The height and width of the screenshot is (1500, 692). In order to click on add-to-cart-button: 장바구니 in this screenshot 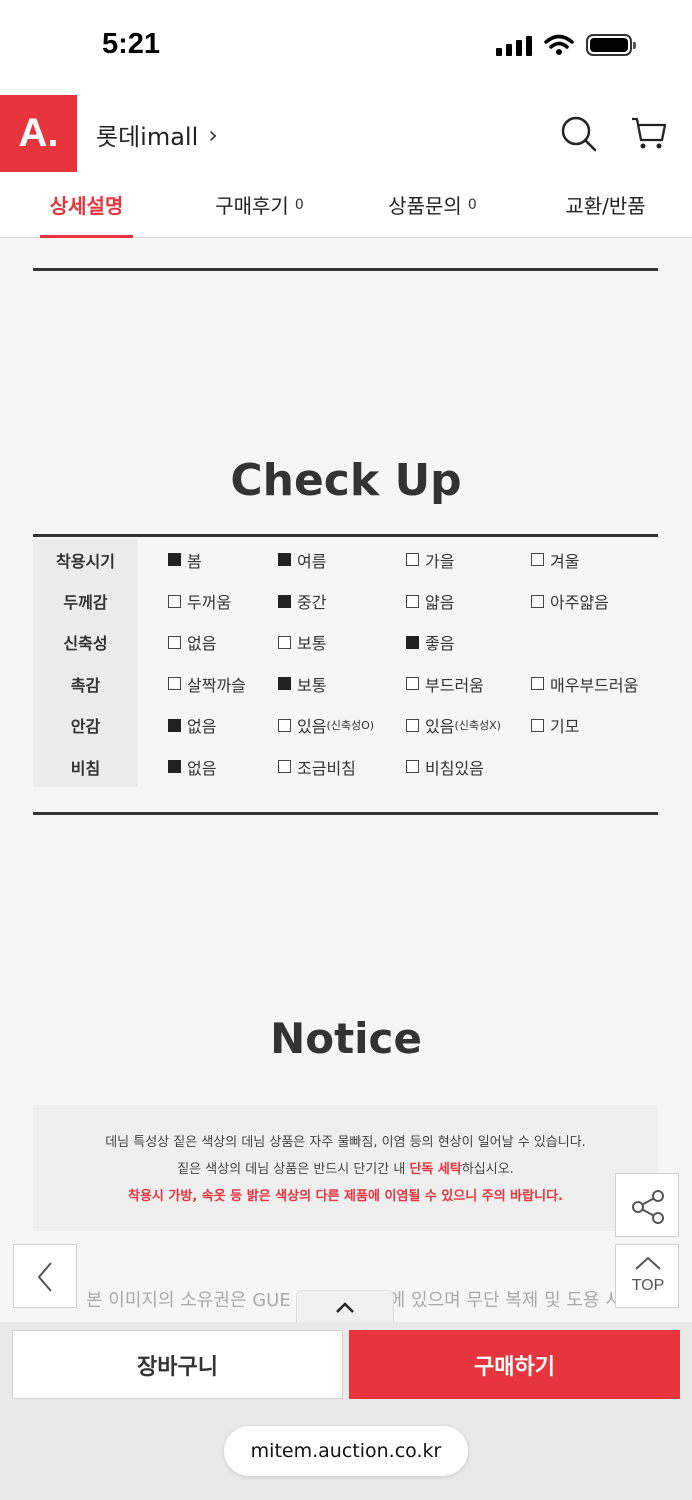, I will do `click(177, 1364)`.